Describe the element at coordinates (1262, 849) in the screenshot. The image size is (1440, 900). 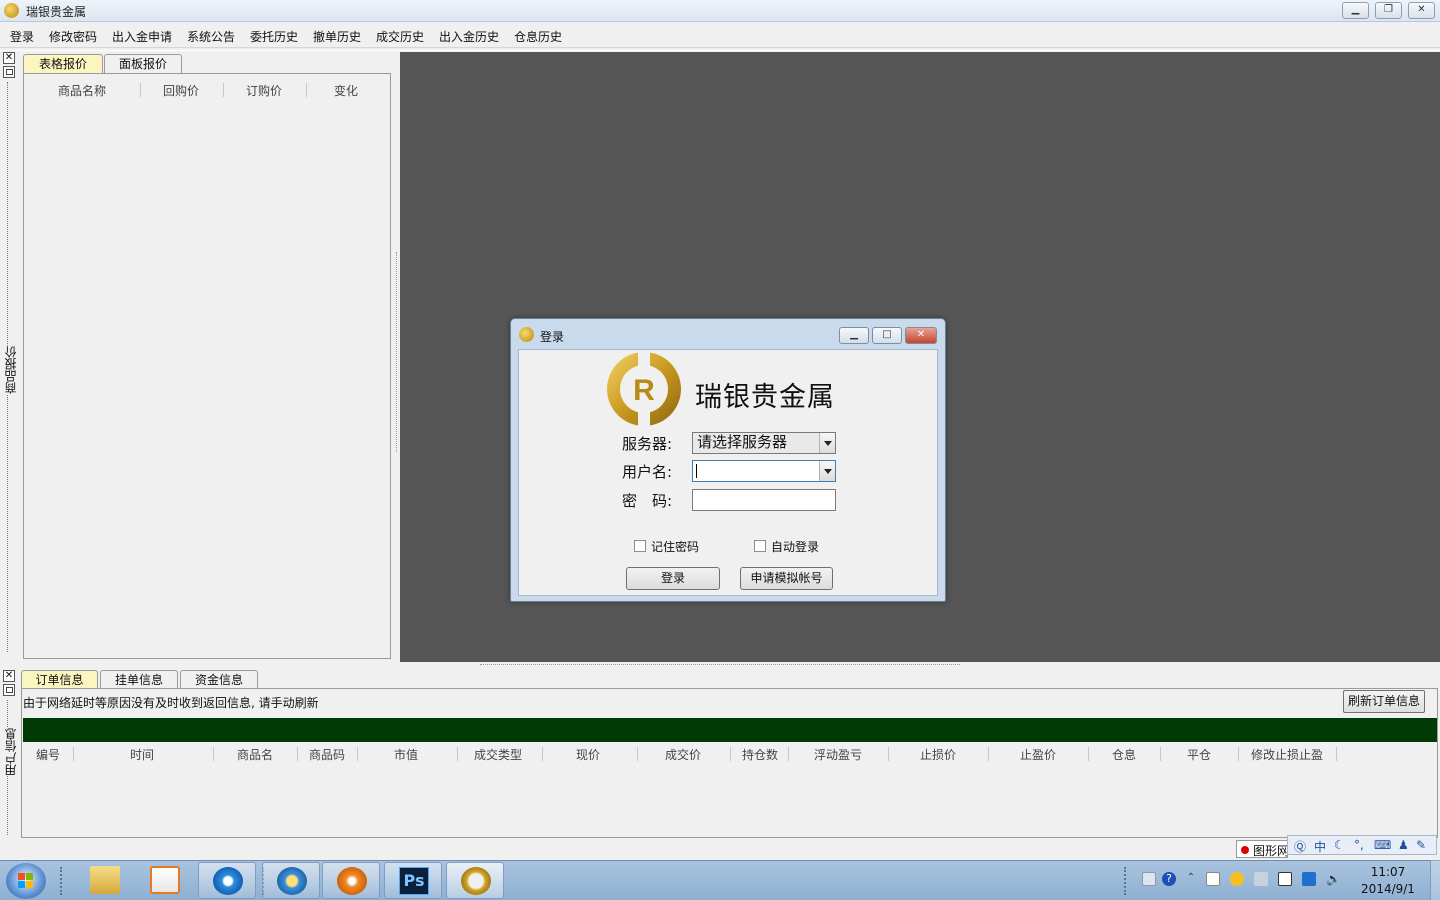
I see `tray-tooltip: 图形网` at that location.